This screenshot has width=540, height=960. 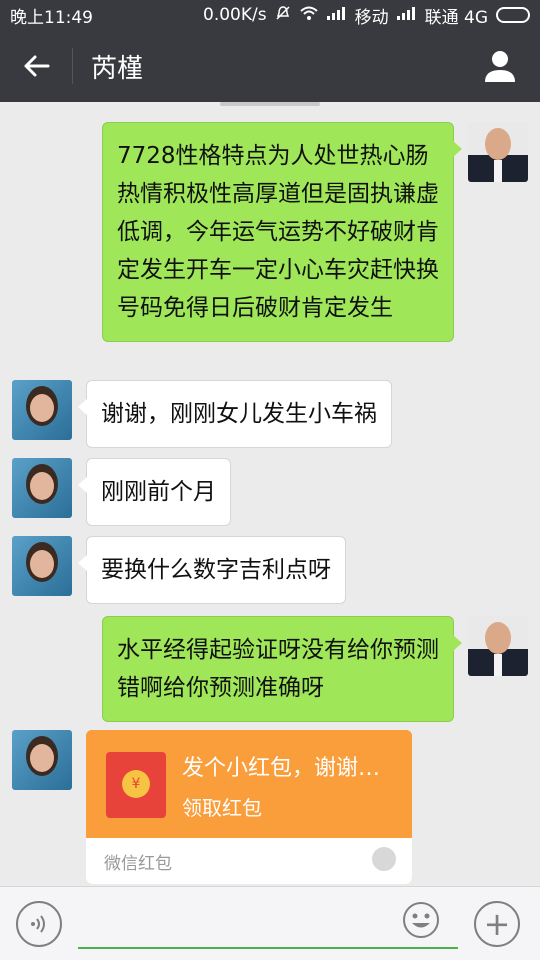 I want to click on red-envelope-icon: ¥, so click(x=136, y=785).